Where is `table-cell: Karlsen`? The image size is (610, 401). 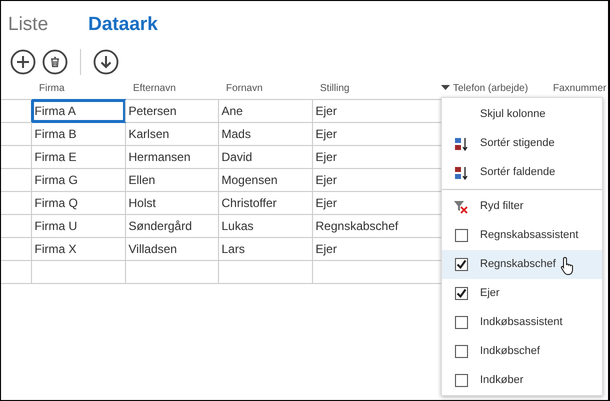 table-cell: Karlsen is located at coordinates (171, 134).